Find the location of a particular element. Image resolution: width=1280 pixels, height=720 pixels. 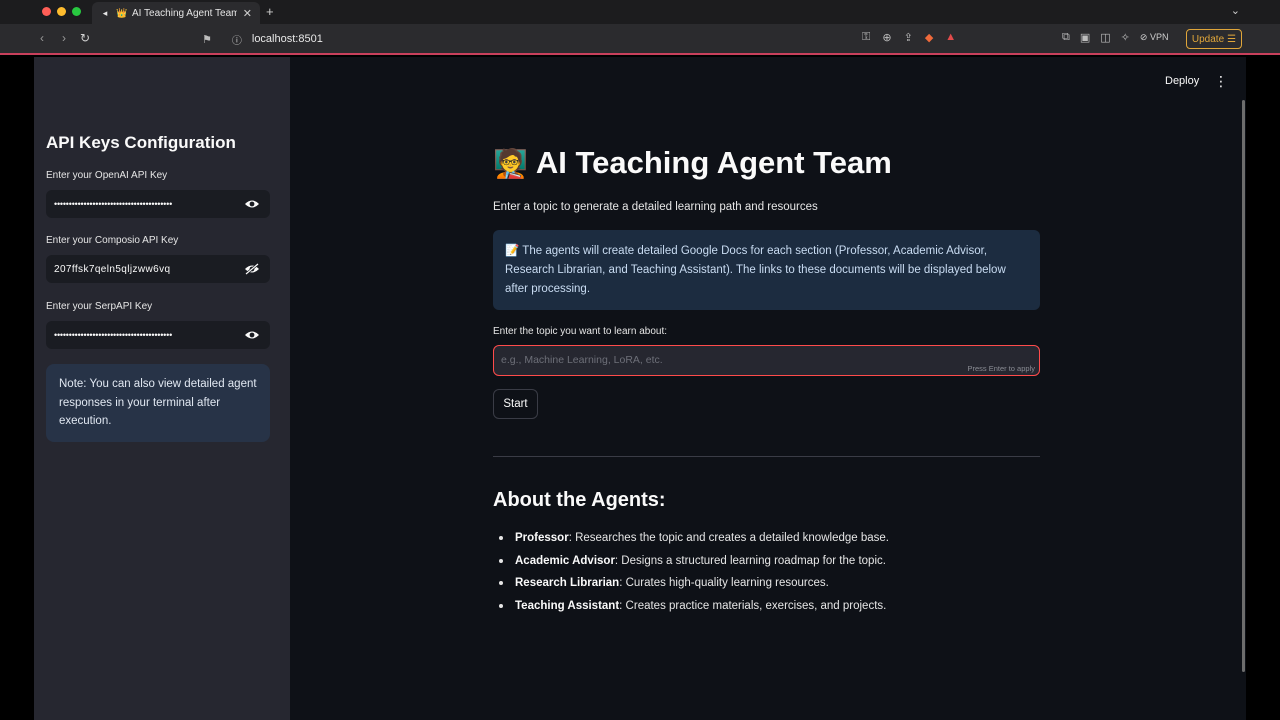

page-title-text: AI Teaching Agent Team is located at coordinates (713, 162).